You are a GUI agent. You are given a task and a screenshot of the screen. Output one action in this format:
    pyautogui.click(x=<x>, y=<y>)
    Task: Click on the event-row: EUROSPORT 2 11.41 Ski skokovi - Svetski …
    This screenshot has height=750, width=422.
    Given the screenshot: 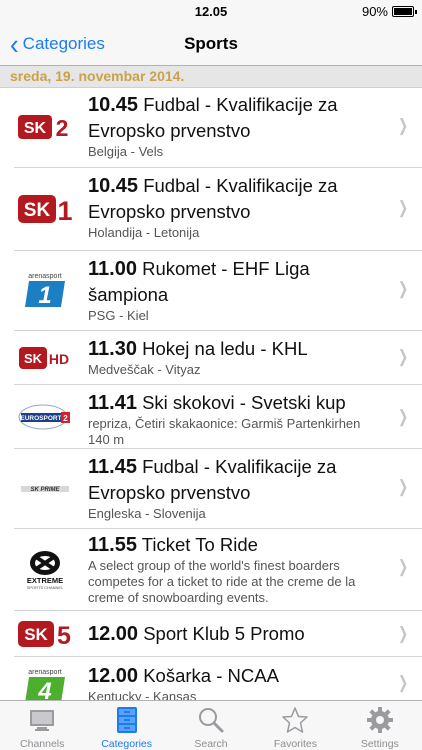 What is the action you would take?
    pyautogui.click(x=211, y=417)
    